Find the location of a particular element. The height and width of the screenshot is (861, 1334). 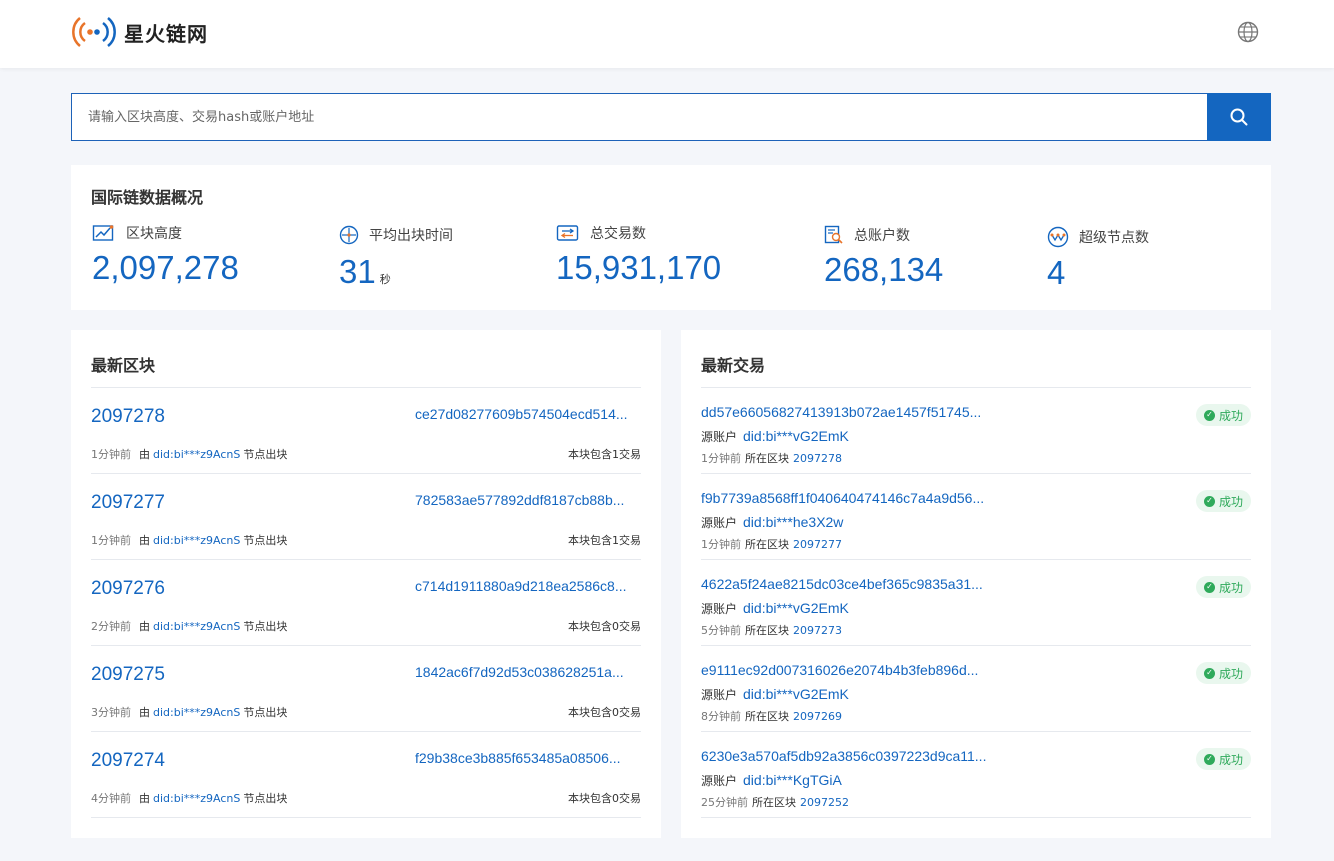

stat-label: 总交易数 is located at coordinates (618, 234).